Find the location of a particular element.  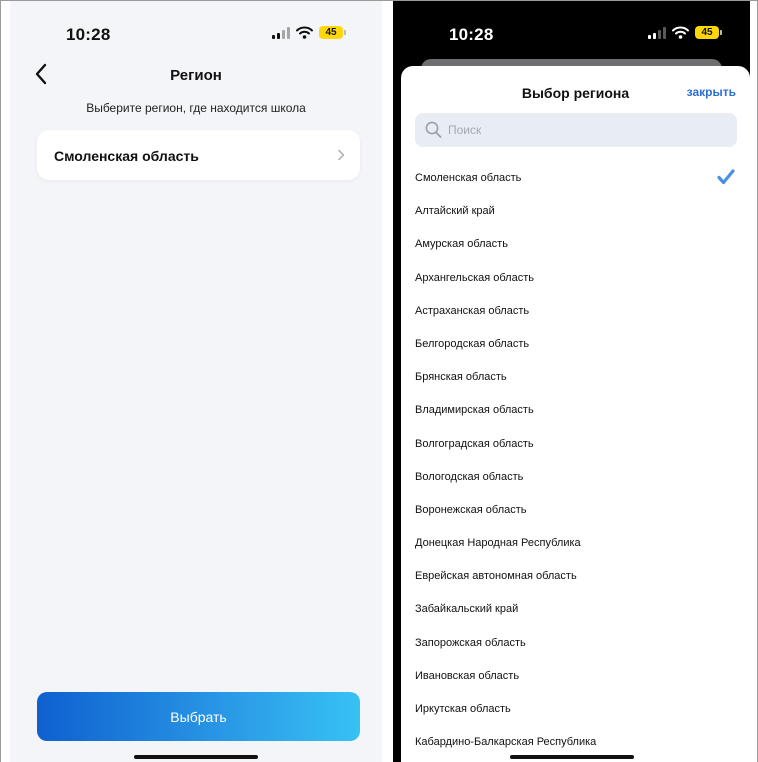

chevron-right-icon is located at coordinates (341, 155).